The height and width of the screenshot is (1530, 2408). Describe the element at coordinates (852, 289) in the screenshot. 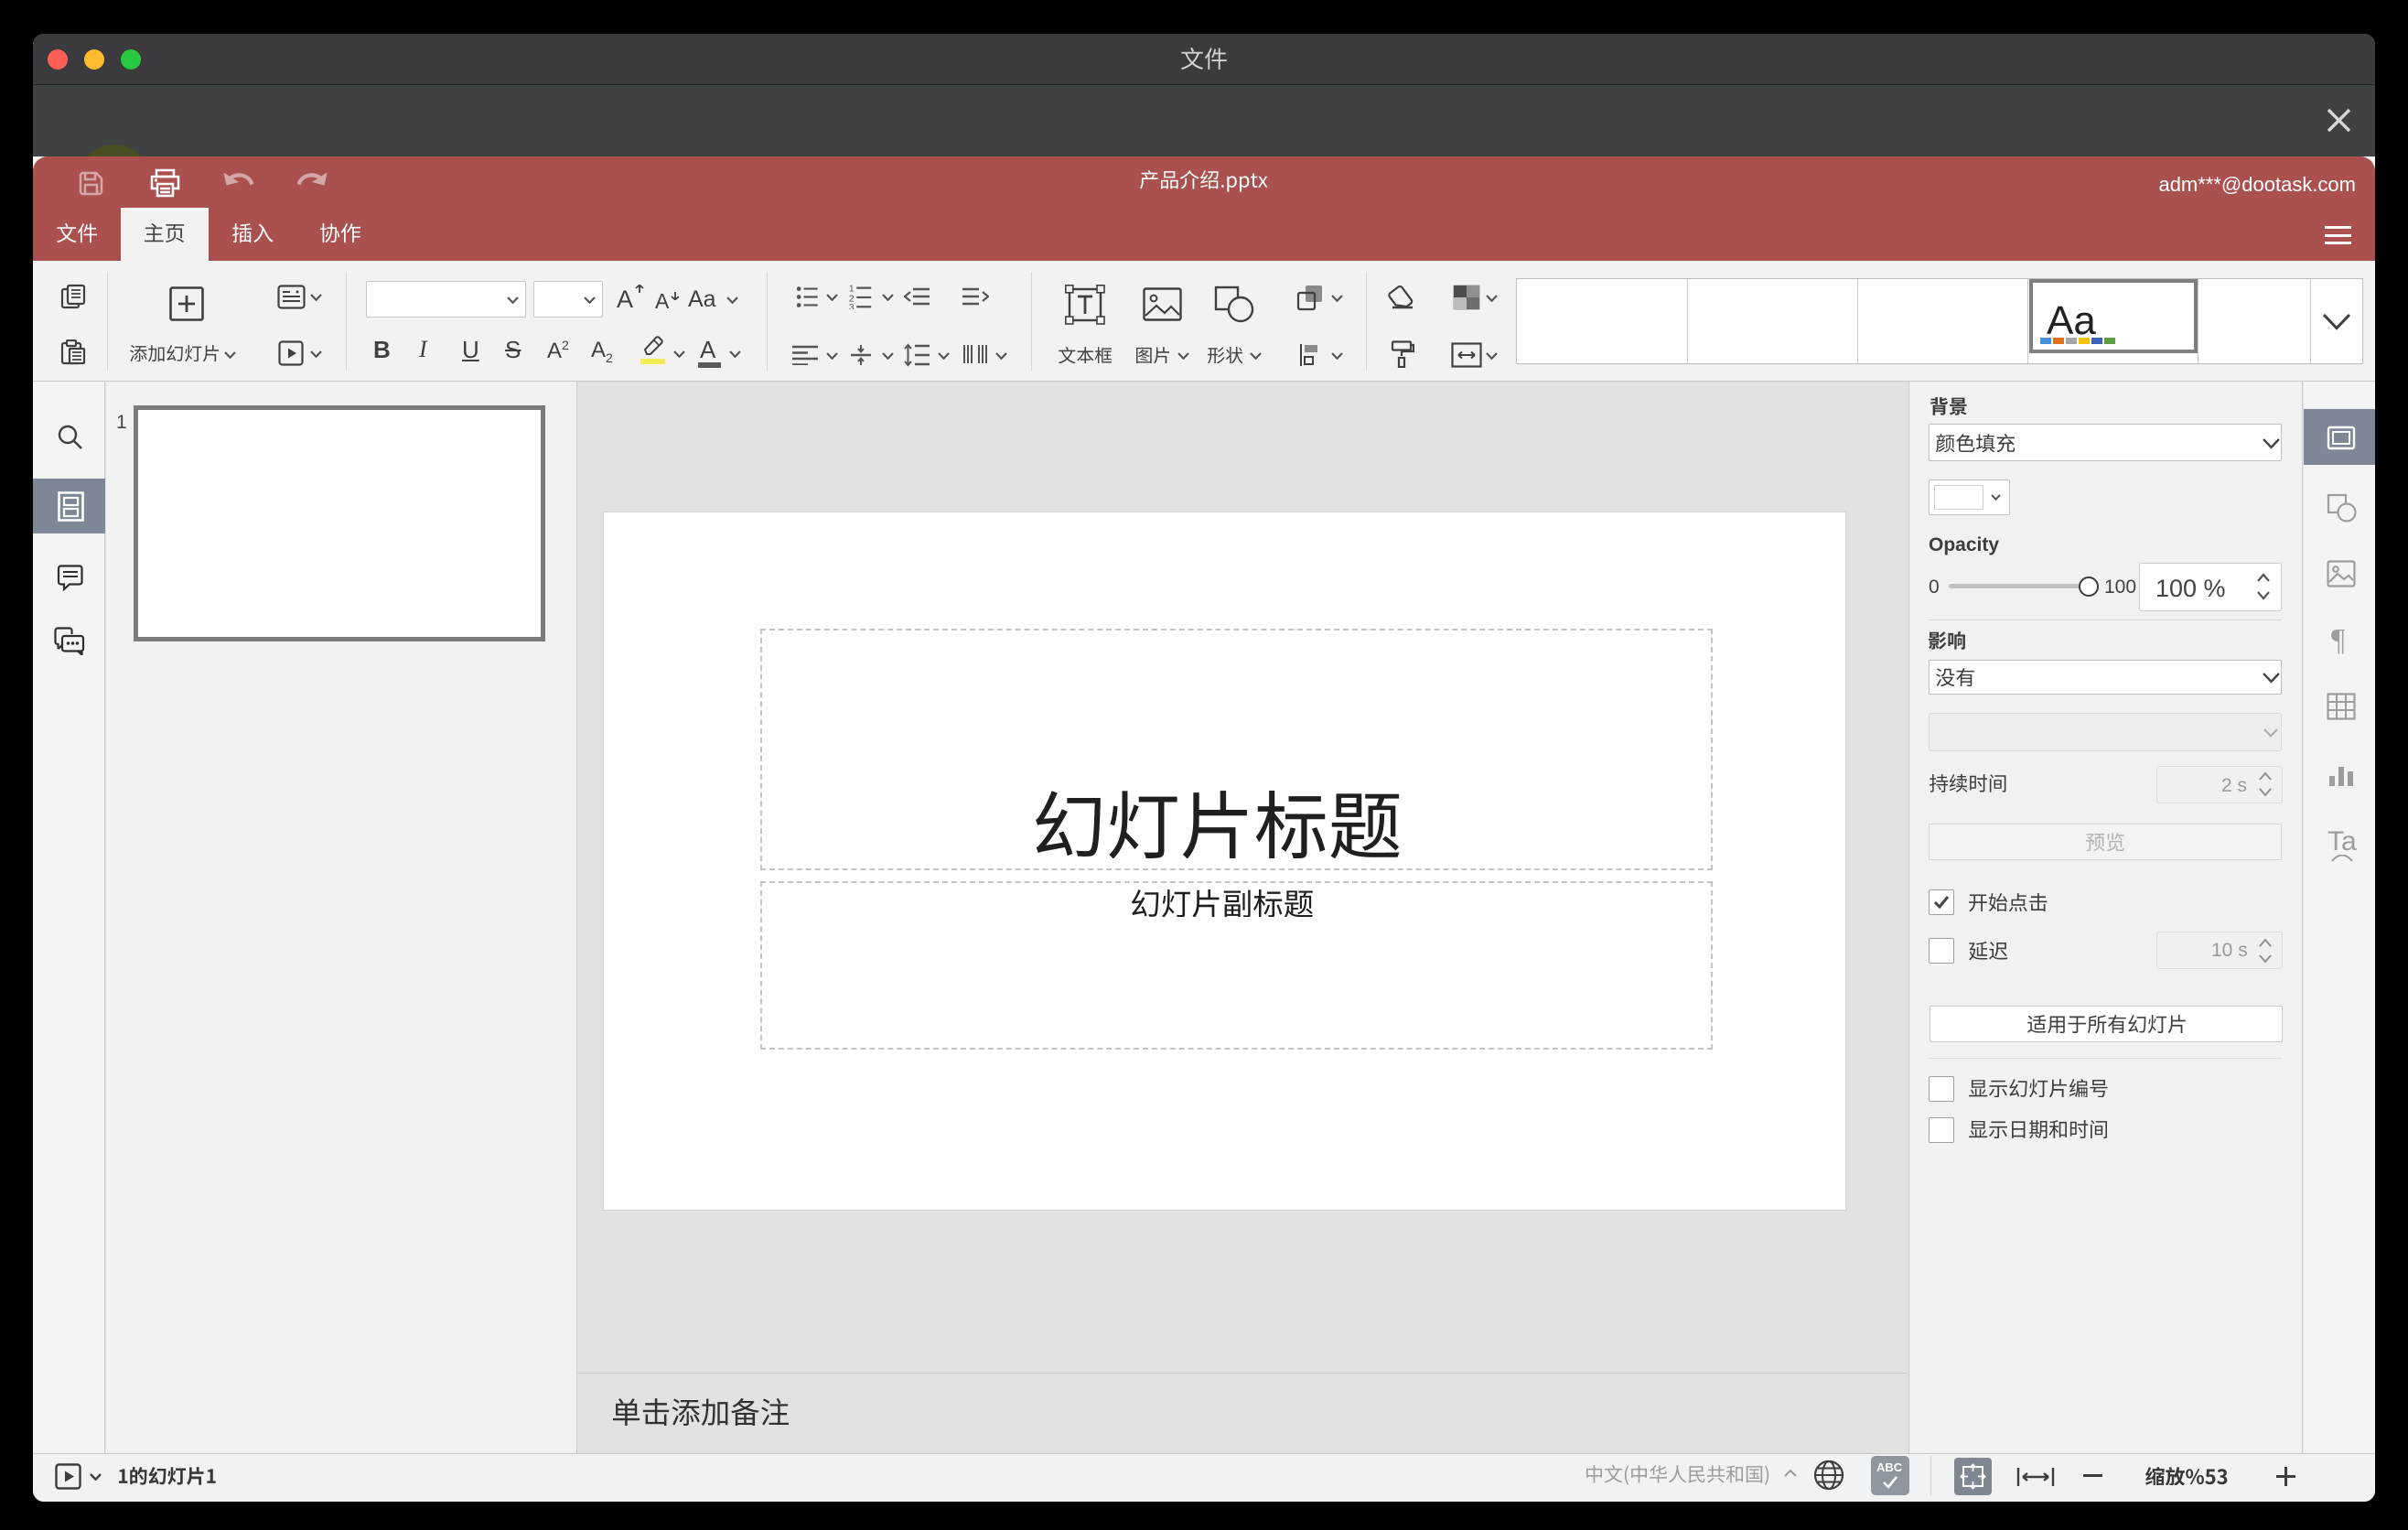

I see `svg-text: 1` at that location.